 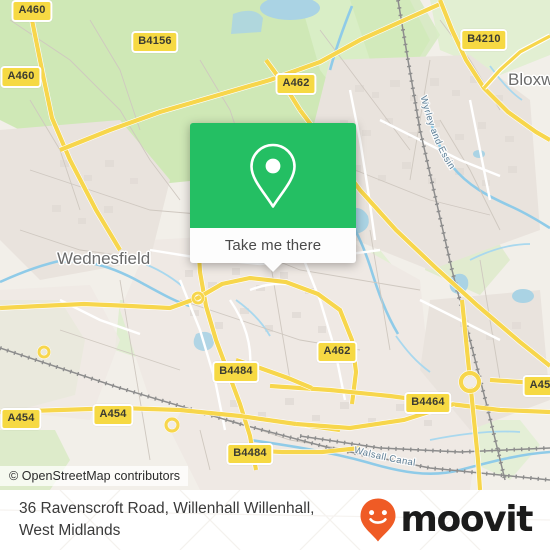 I want to click on road-shield-b4156: B4156, so click(x=155, y=42).